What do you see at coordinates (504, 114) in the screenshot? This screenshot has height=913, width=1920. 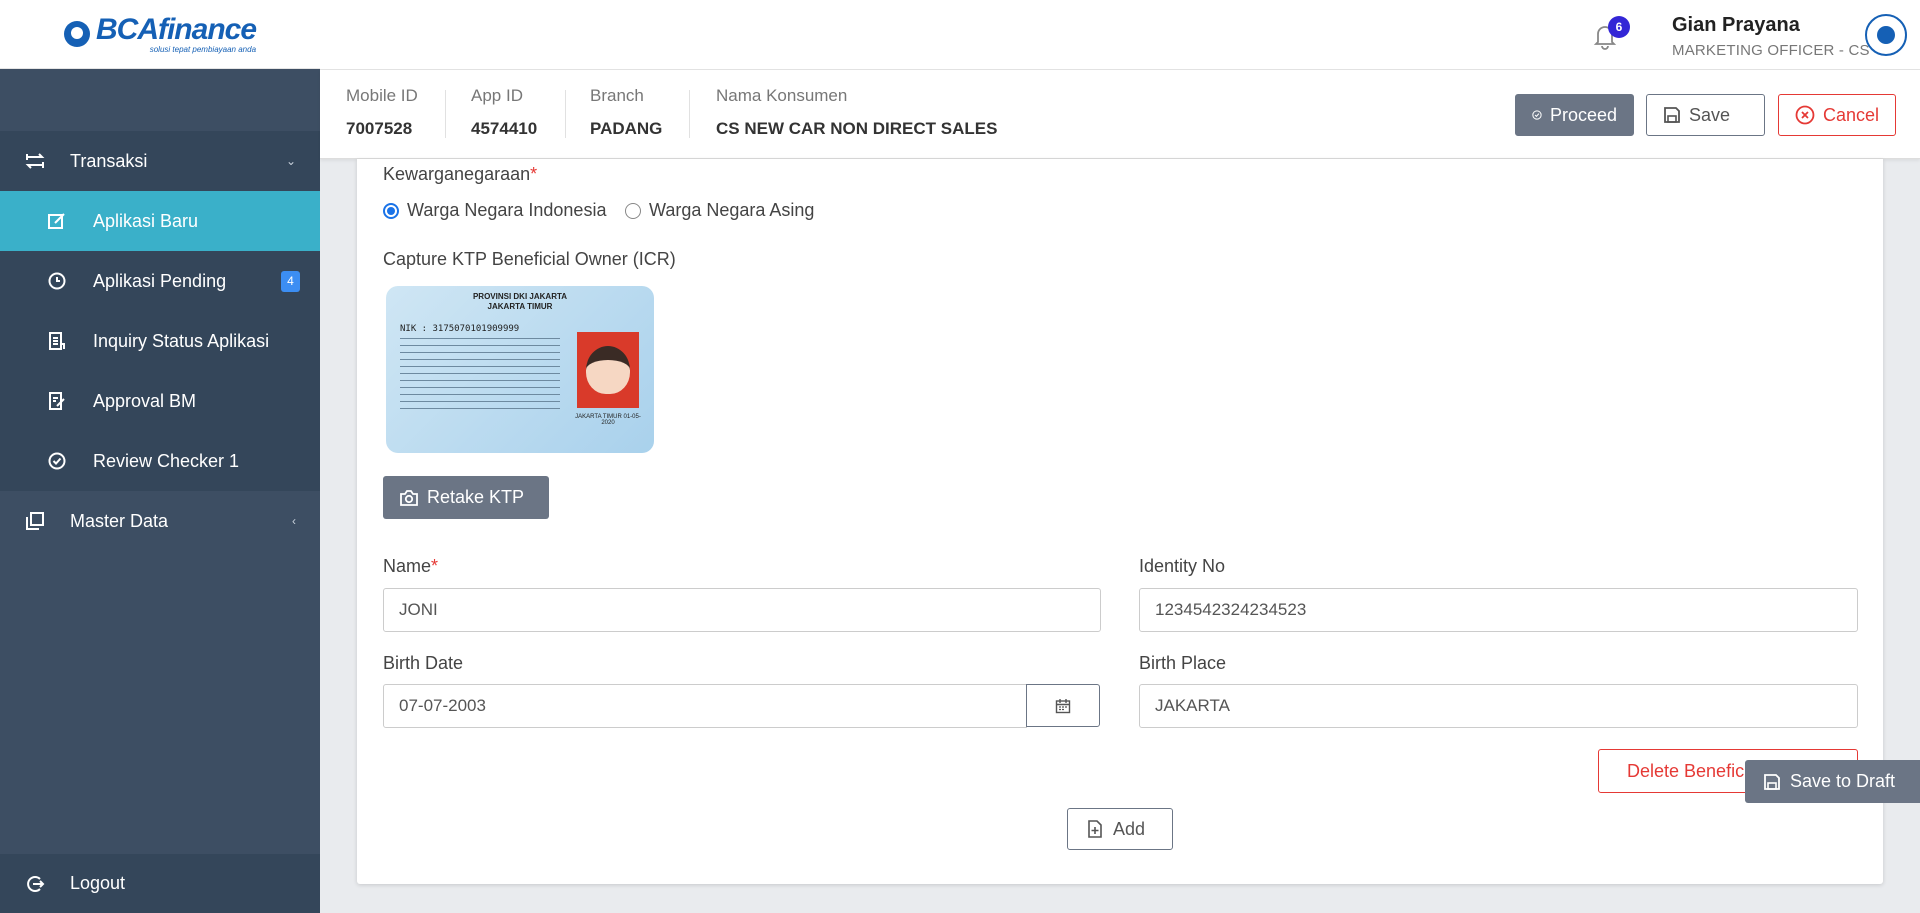 I see `app-id-block: App ID 4574410` at bounding box center [504, 114].